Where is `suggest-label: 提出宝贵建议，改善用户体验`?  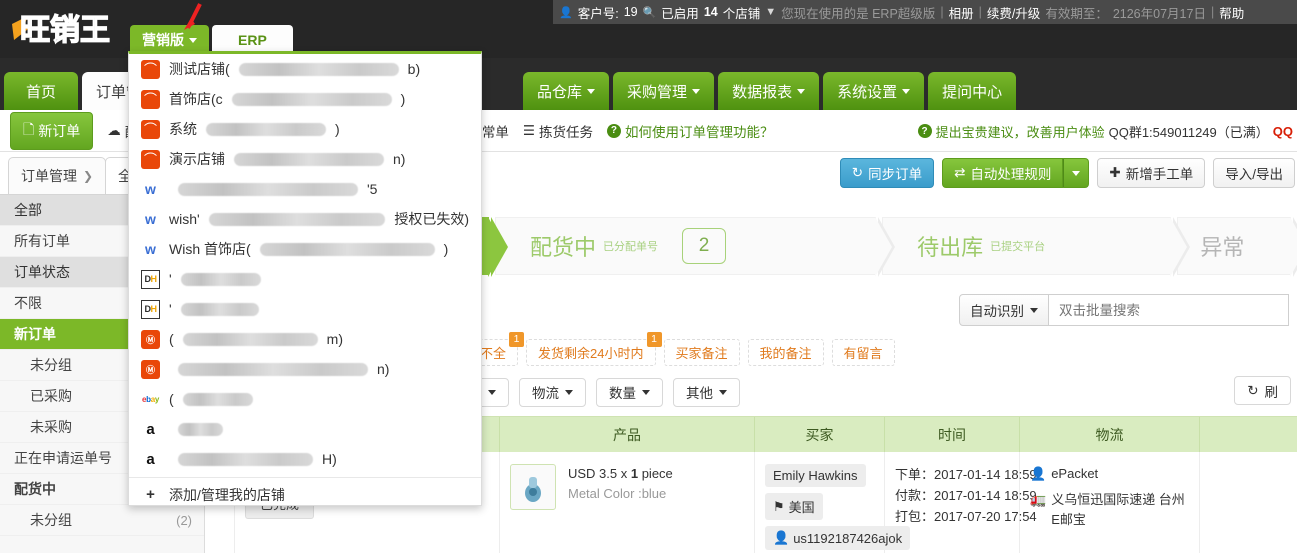 suggest-label: 提出宝贵建议，改善用户体验 is located at coordinates (1020, 131).